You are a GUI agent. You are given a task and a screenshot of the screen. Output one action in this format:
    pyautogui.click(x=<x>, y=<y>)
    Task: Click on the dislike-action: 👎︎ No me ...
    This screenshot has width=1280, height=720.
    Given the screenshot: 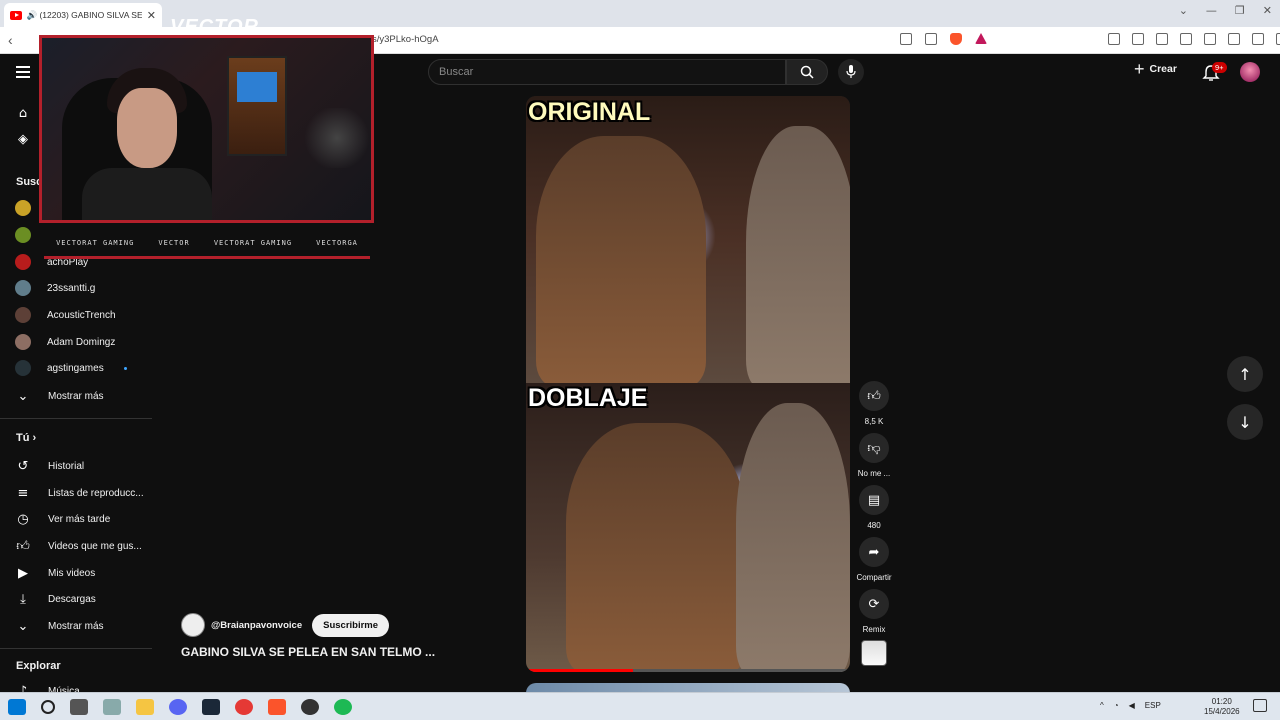 What is the action you would take?
    pyautogui.click(x=874, y=455)
    